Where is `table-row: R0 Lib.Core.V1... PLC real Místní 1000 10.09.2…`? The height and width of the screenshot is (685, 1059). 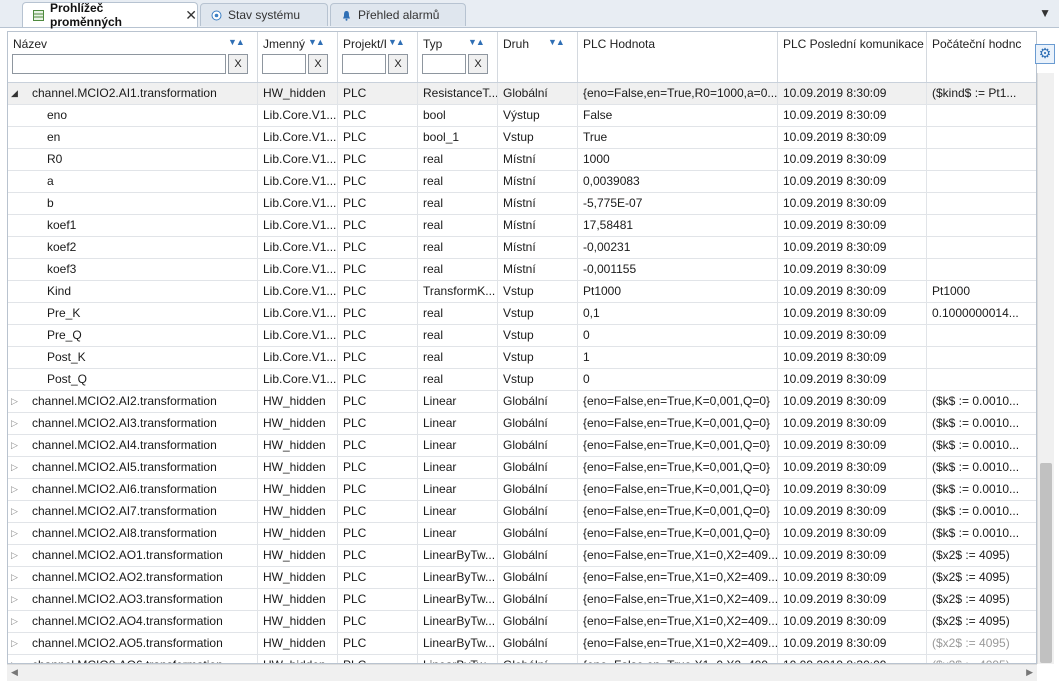
table-row: R0 Lib.Core.V1... PLC real Místní 1000 10.09.2… is located at coordinates (522, 160).